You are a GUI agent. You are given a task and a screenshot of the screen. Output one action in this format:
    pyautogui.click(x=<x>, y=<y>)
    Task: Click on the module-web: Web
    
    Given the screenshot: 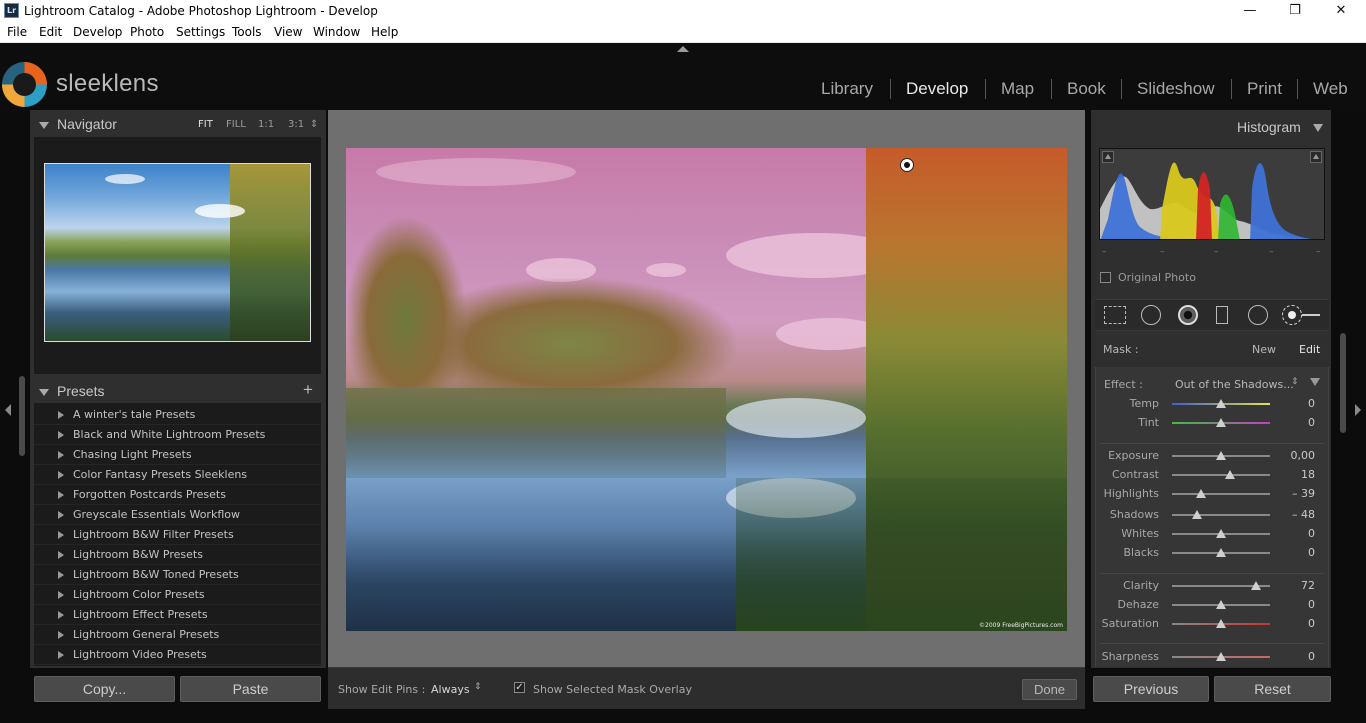 What is the action you would take?
    pyautogui.click(x=1330, y=89)
    